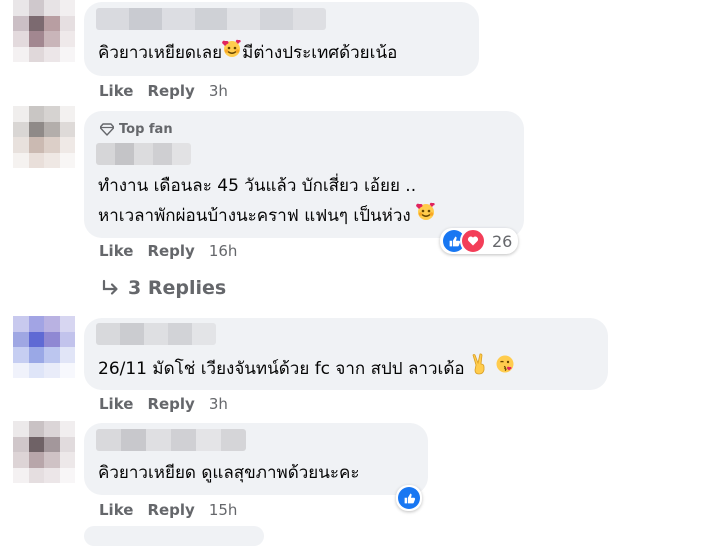 The width and height of the screenshot is (728, 546). Describe the element at coordinates (174, 536) in the screenshot. I see `next-comment-bubble` at that location.